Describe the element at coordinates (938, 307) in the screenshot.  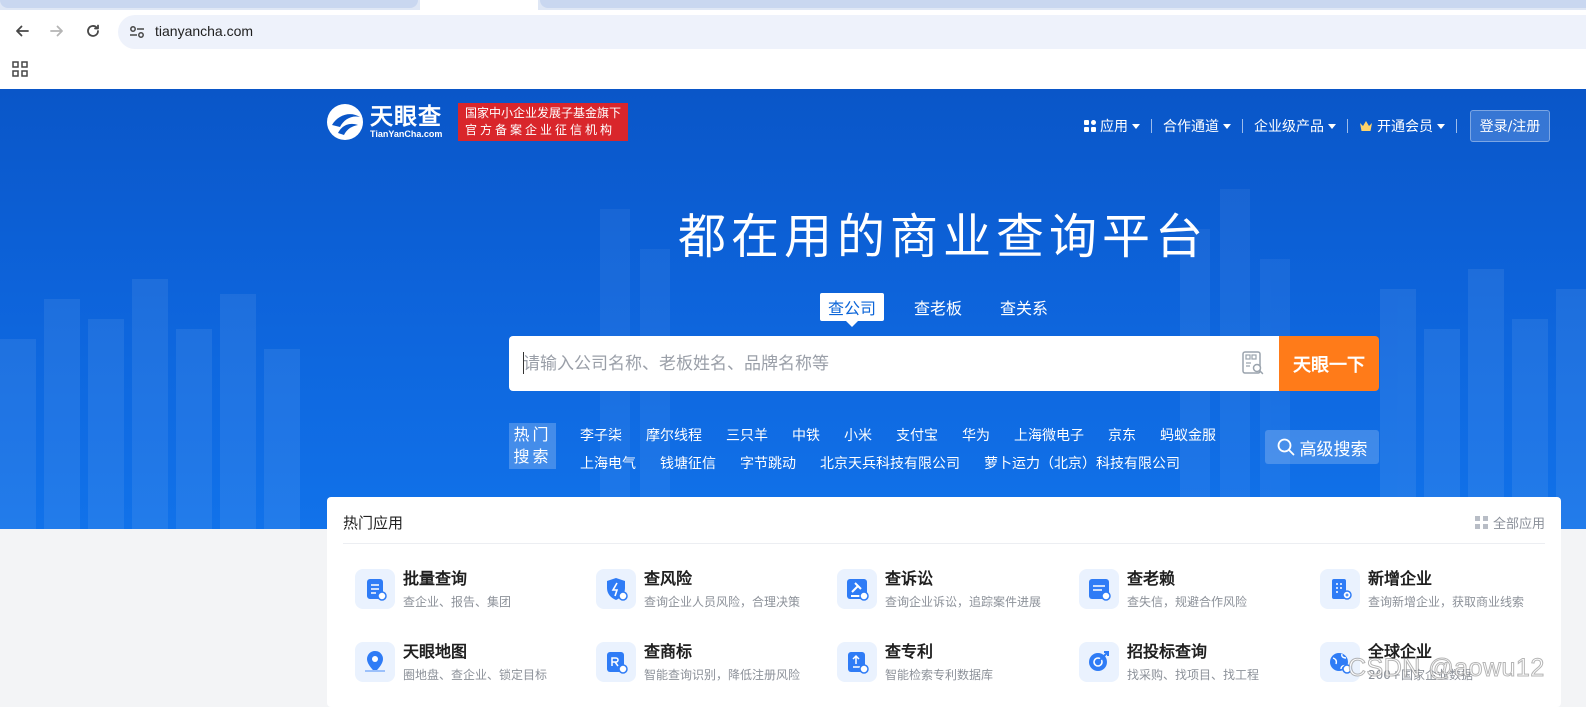
I see `tab-search-boss: 查老板` at that location.